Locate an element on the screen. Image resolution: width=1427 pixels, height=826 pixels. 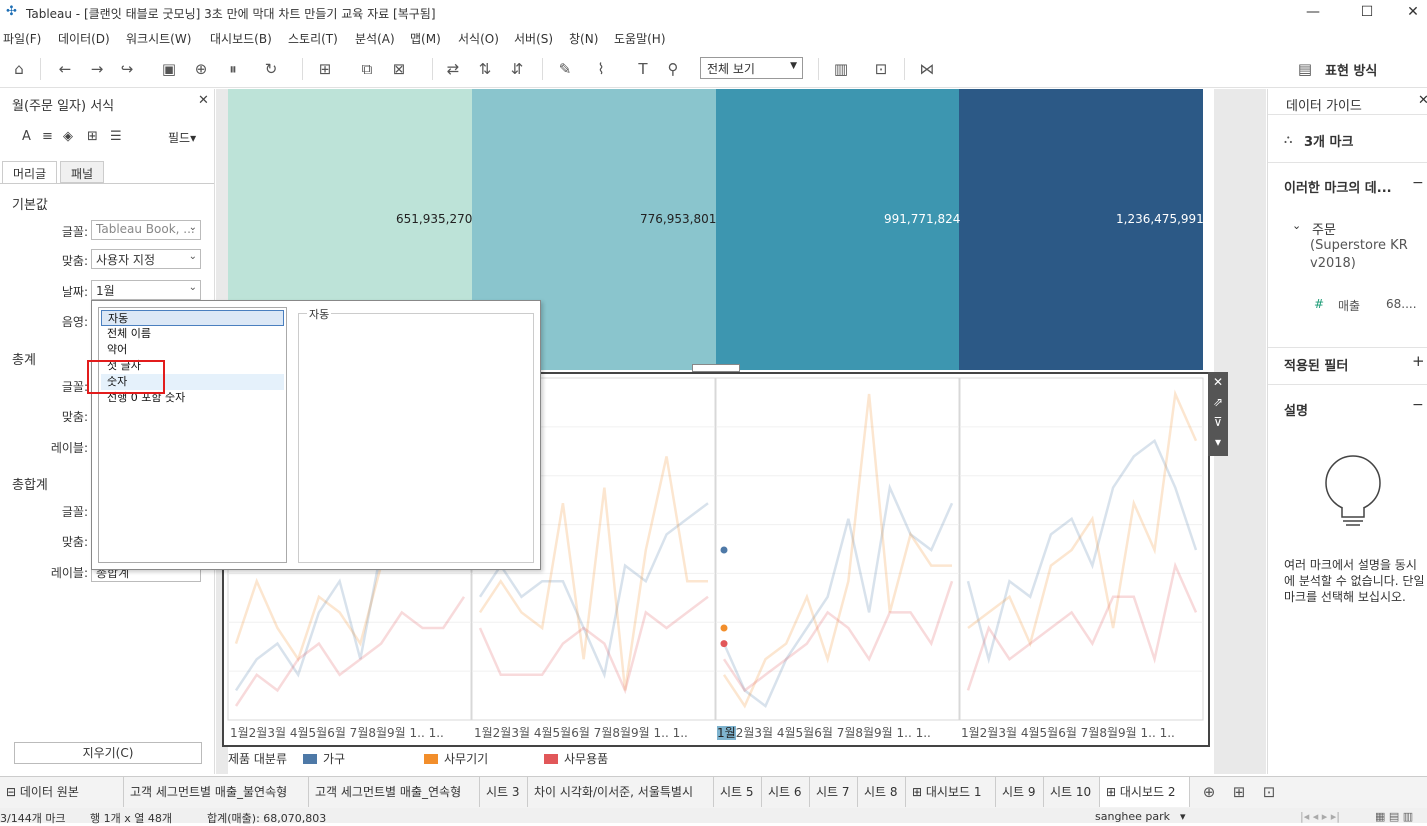
align-format-icon: ≡ is located at coordinates (47, 136).